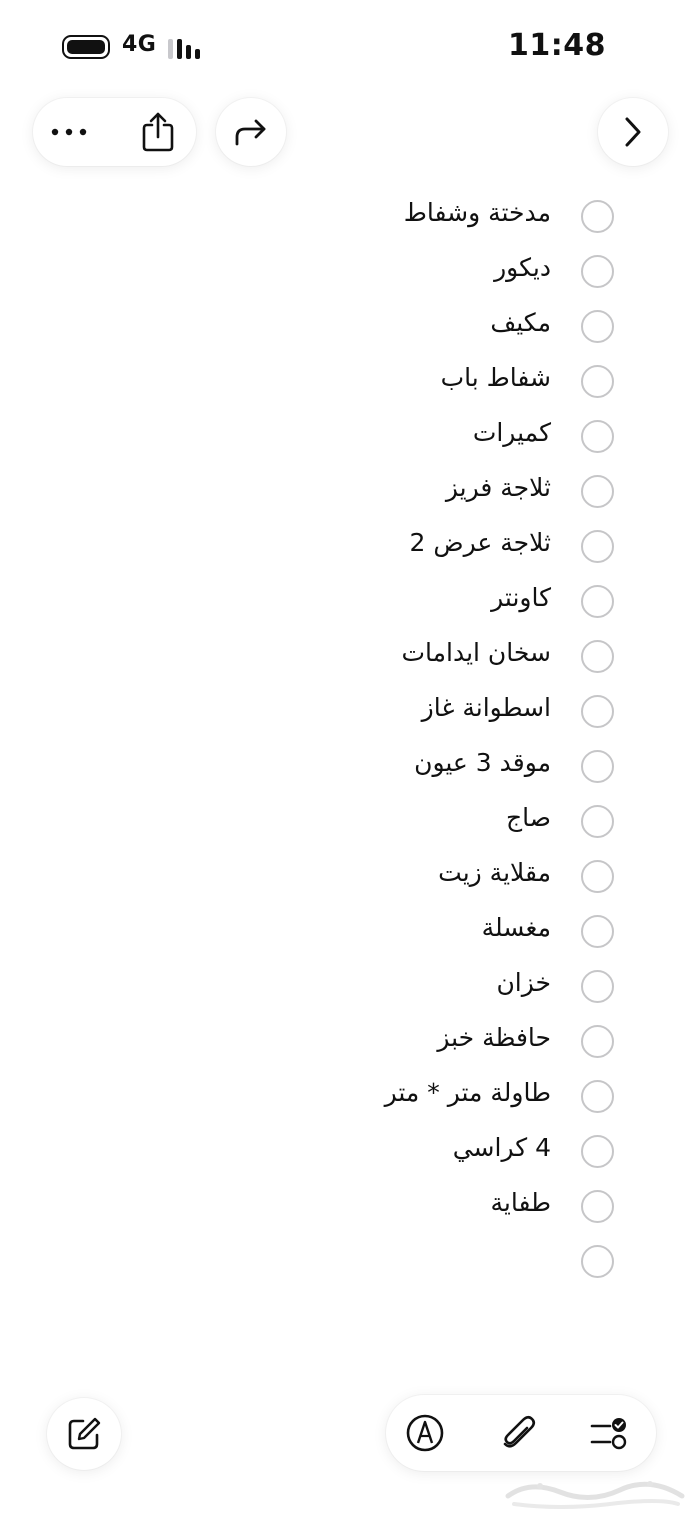 This screenshot has width=700, height=1518. What do you see at coordinates (350, 437) in the screenshot?
I see `checklist-item: كميرات` at bounding box center [350, 437].